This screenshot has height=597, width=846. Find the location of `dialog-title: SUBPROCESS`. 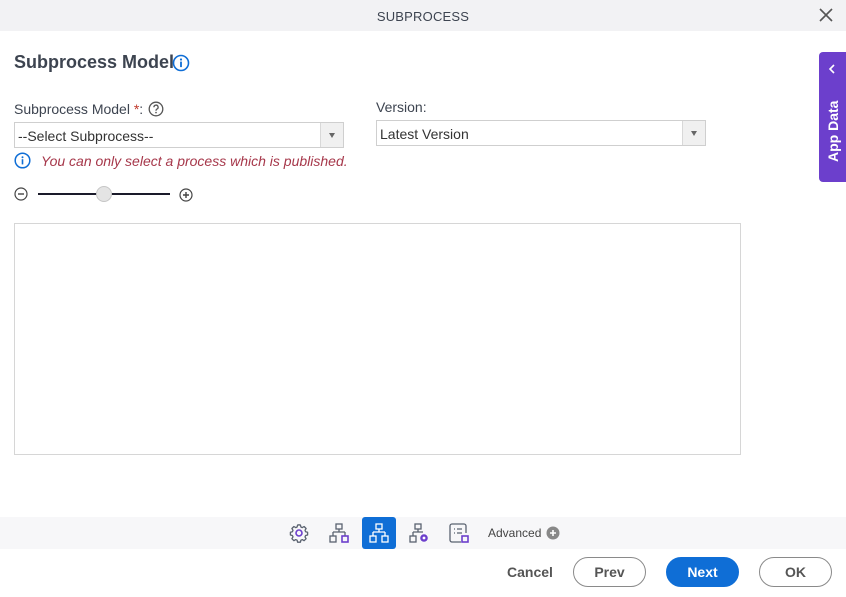

dialog-title: SUBPROCESS is located at coordinates (423, 16).